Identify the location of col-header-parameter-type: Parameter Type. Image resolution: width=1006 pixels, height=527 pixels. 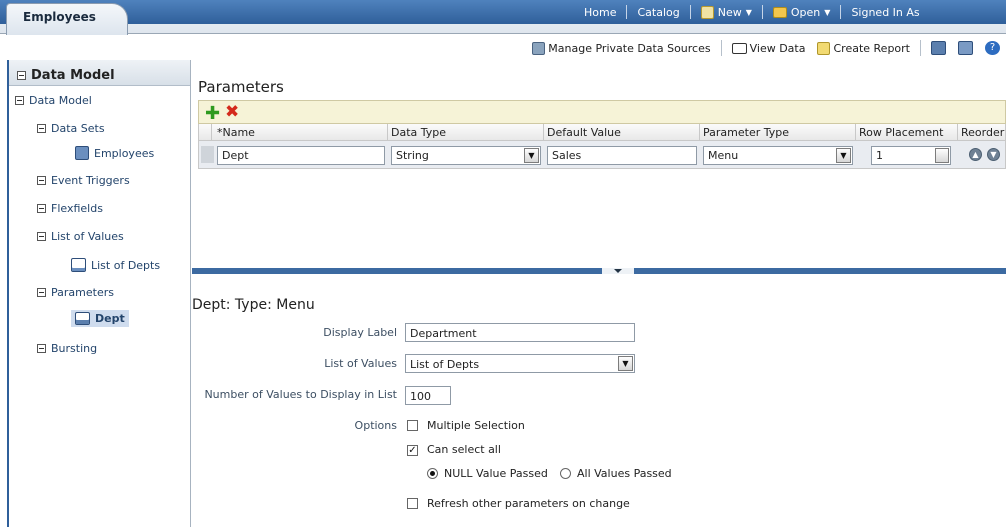
(746, 132).